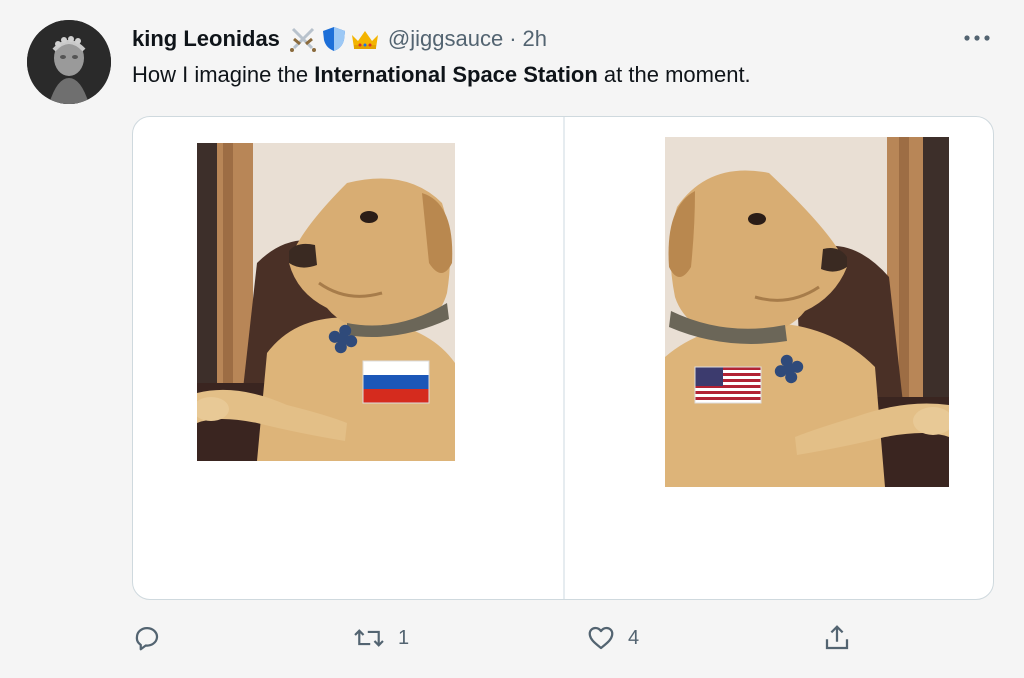 This screenshot has width=1024, height=678. What do you see at coordinates (326, 302) in the screenshot?
I see `dog-russia-flag-image` at bounding box center [326, 302].